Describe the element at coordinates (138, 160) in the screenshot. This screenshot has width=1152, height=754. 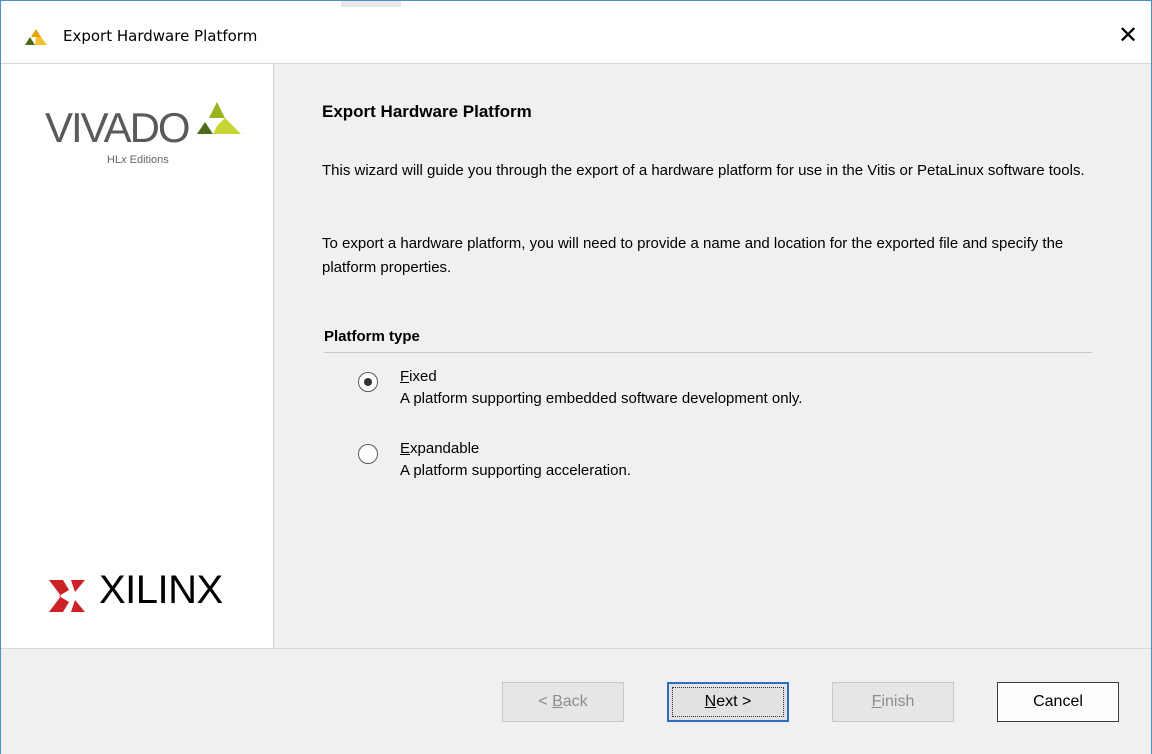
I see `vivado-edition-label: HLx Editions` at that location.